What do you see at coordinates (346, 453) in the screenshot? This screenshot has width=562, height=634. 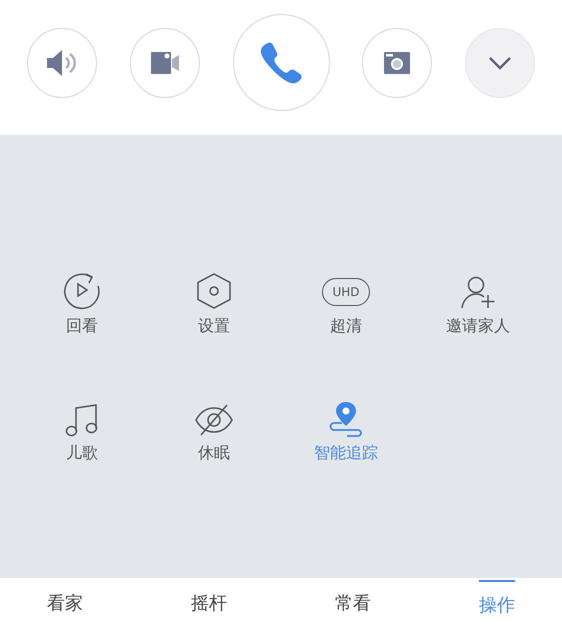 I see `action-label: 智能追踪` at bounding box center [346, 453].